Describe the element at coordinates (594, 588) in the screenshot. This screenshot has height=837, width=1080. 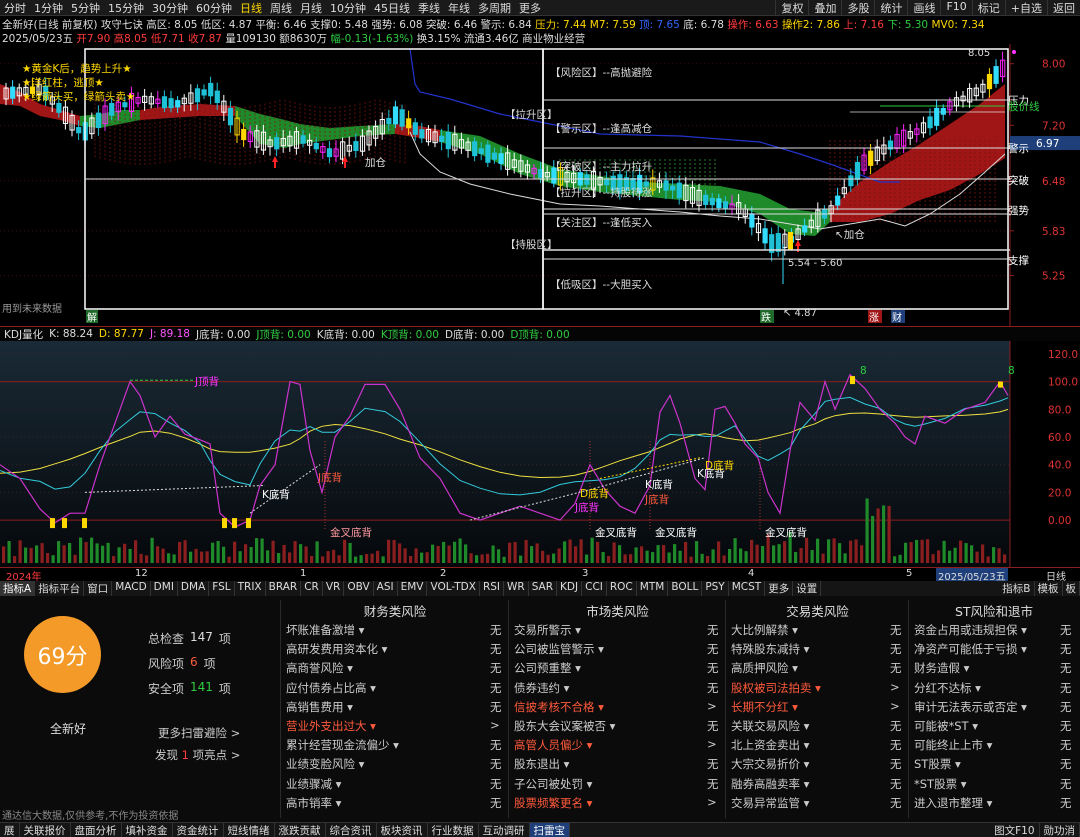
I see `indicator-tab-19: CCI` at that location.